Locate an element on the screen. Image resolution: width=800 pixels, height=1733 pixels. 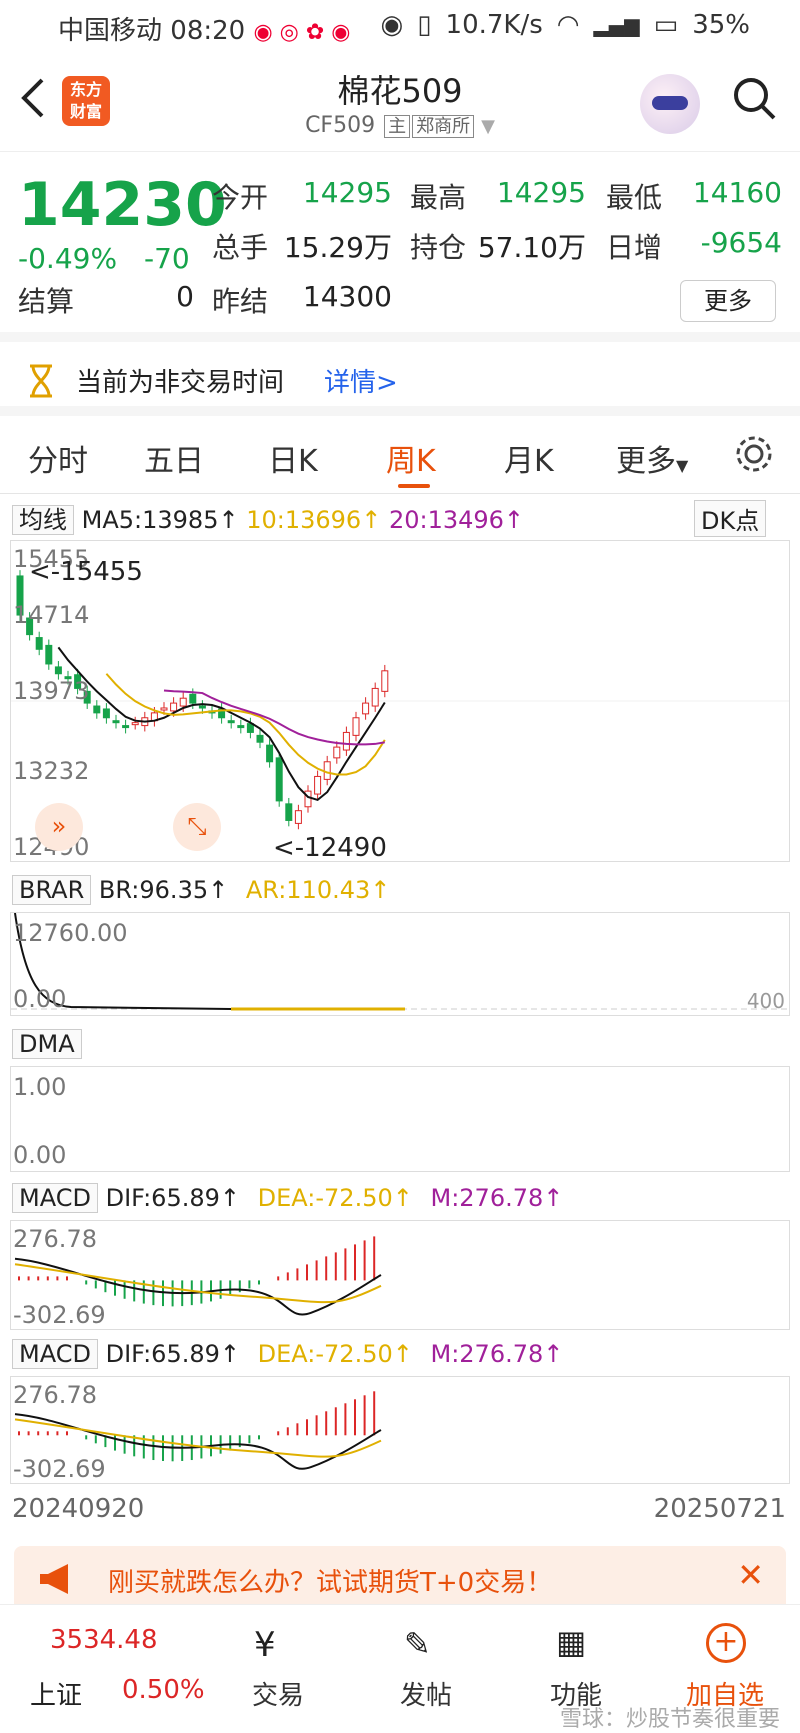
assistant-avatar is located at coordinates (670, 104).